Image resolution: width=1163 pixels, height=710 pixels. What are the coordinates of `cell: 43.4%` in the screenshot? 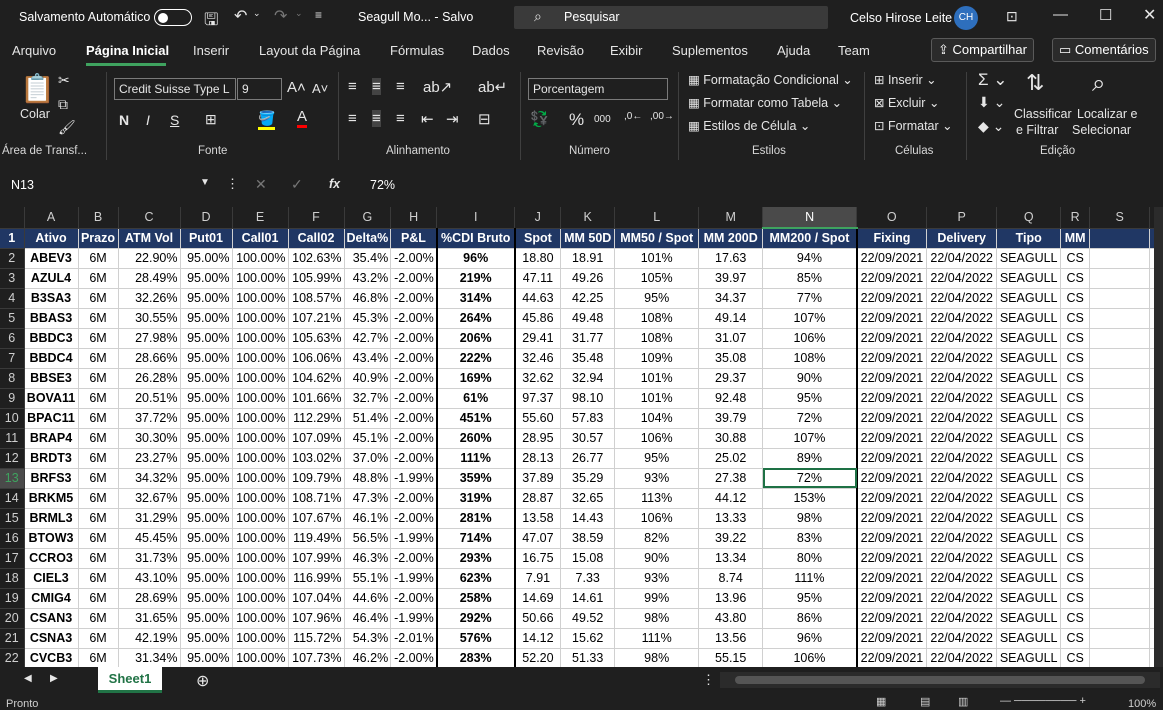 It's located at (368, 358).